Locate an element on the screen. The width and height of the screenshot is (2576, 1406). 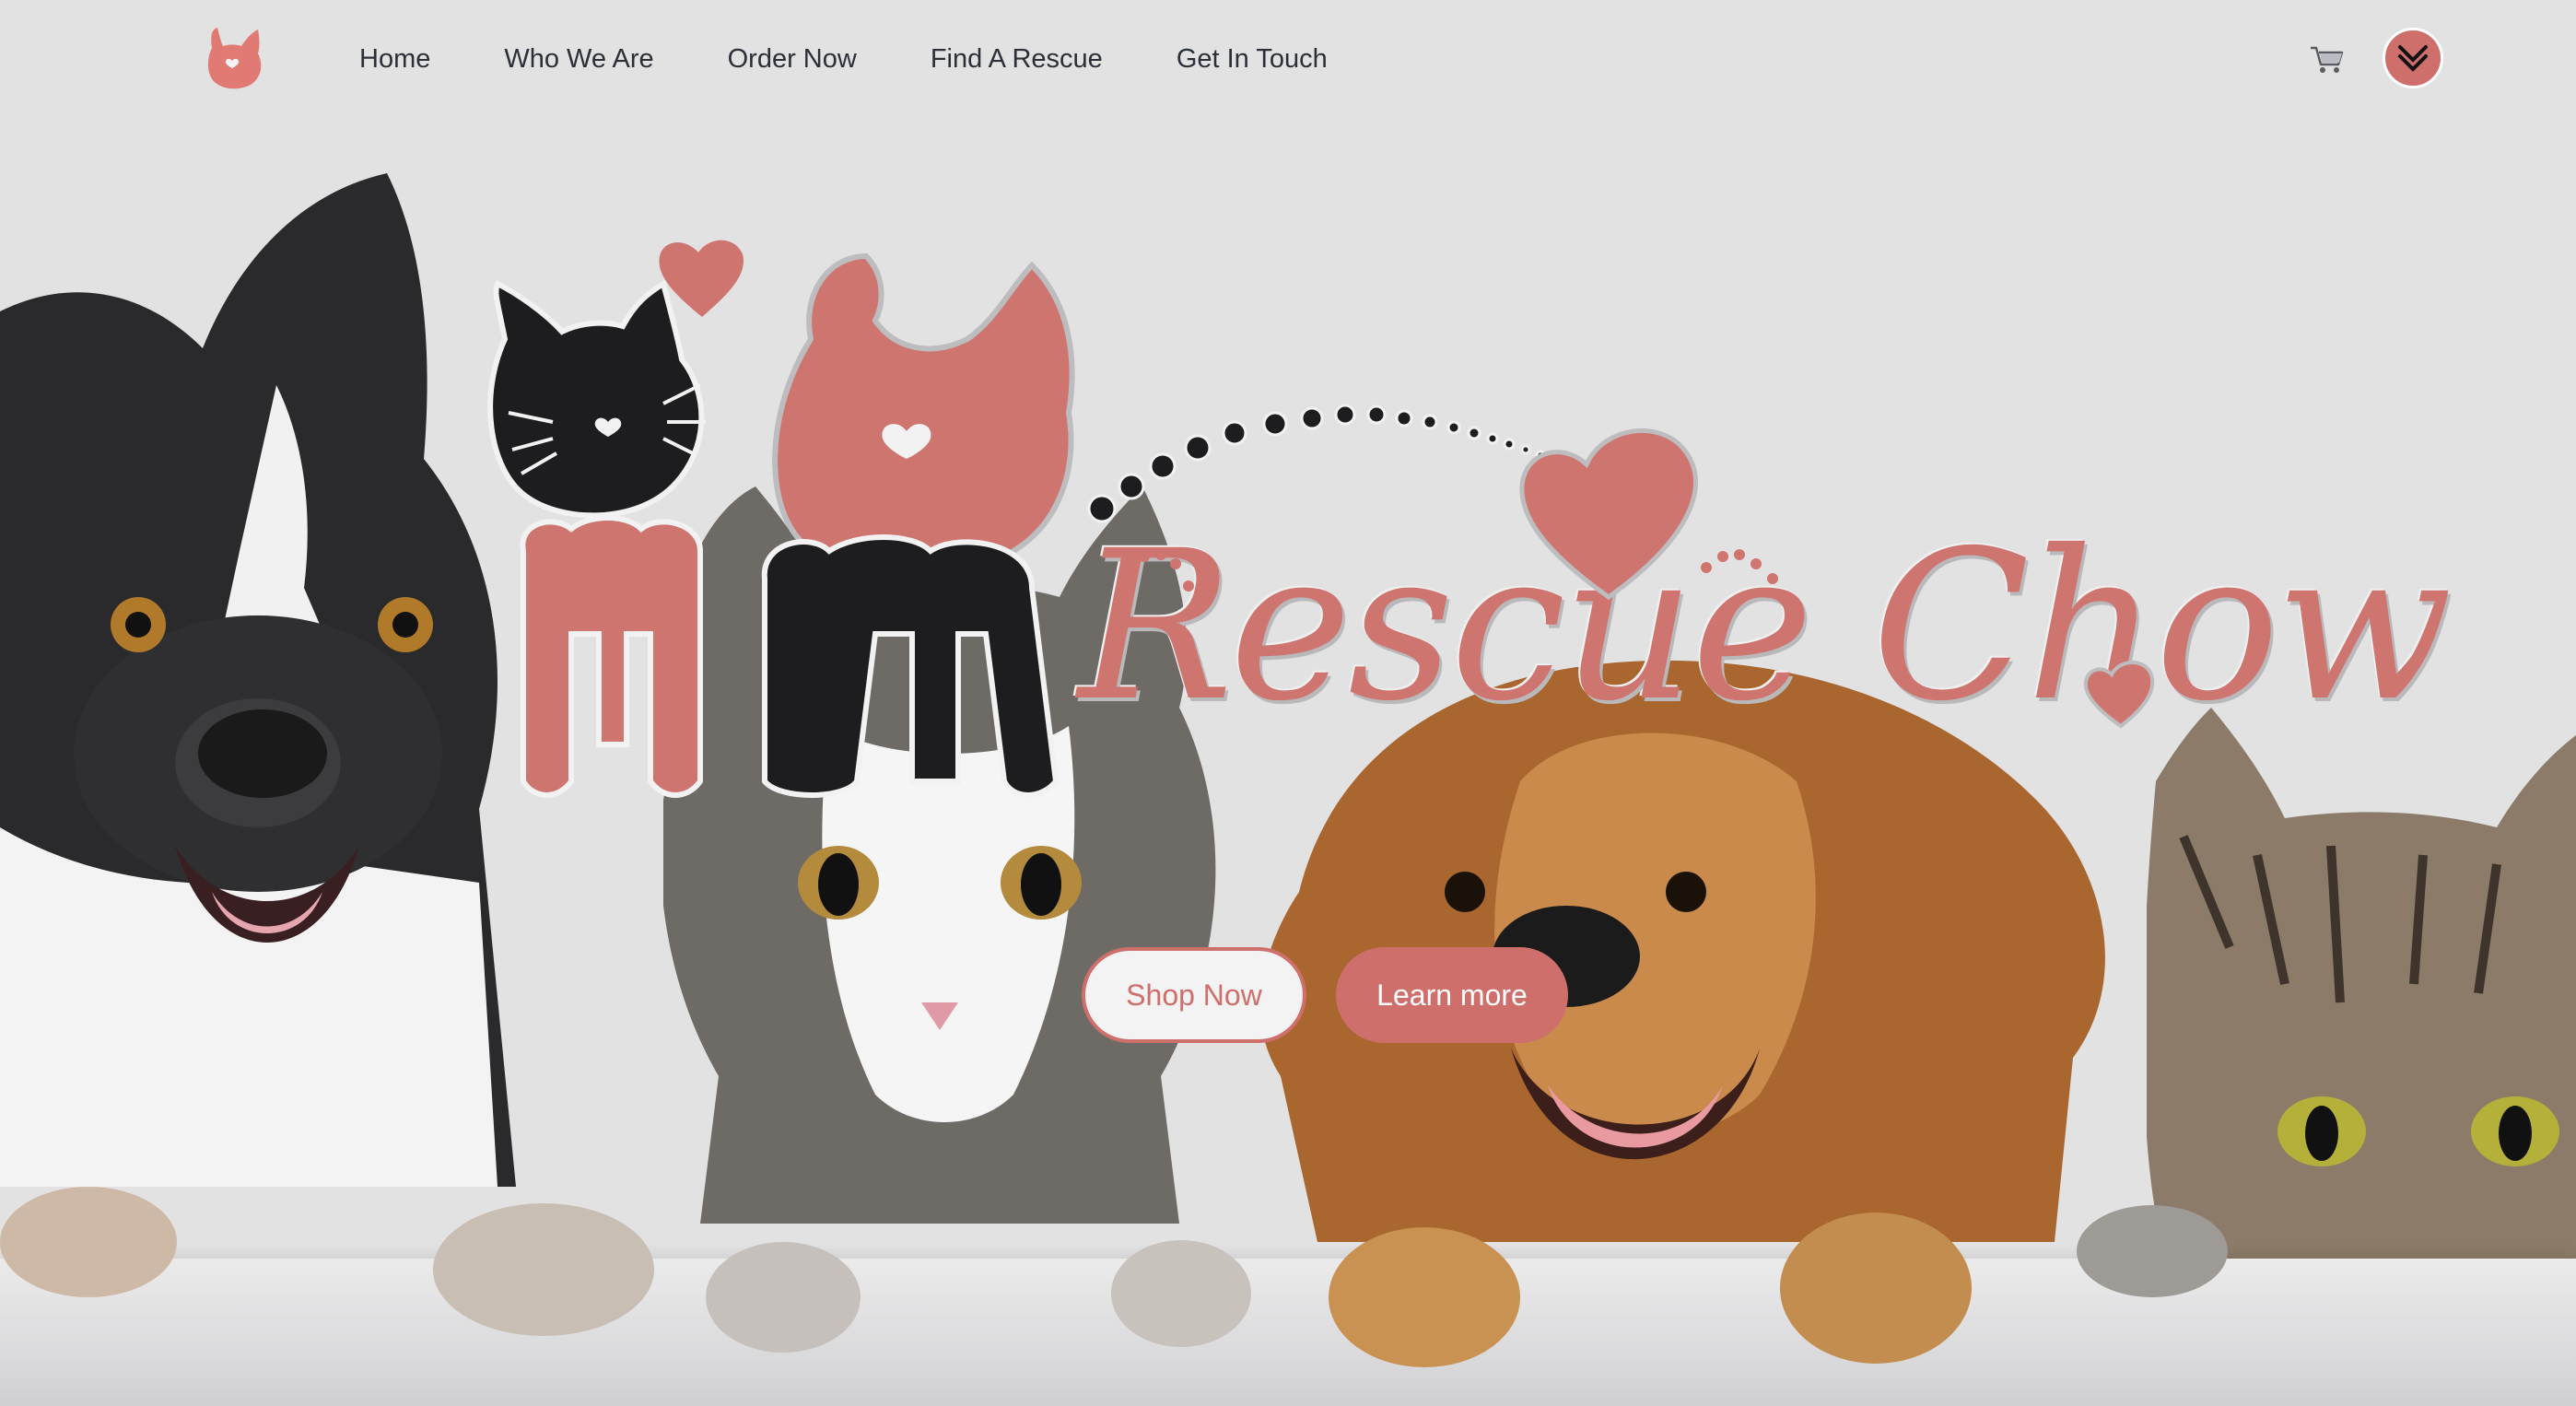
m-letter-black is located at coordinates (910, 666).